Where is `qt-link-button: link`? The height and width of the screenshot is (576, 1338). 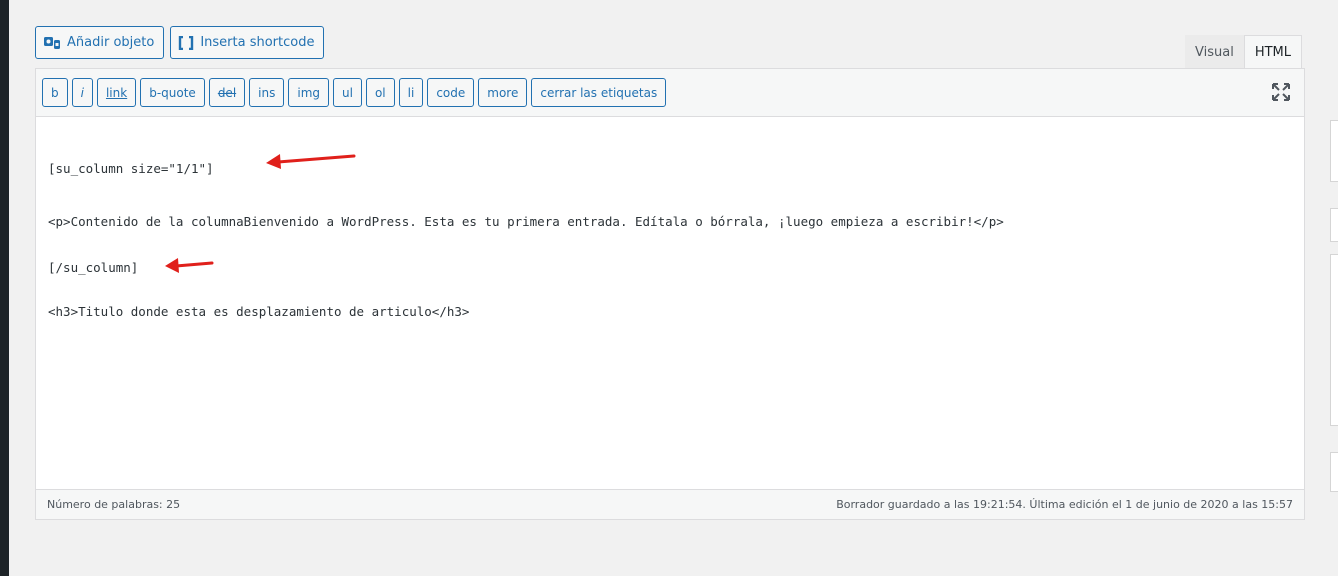 qt-link-button: link is located at coordinates (116, 92).